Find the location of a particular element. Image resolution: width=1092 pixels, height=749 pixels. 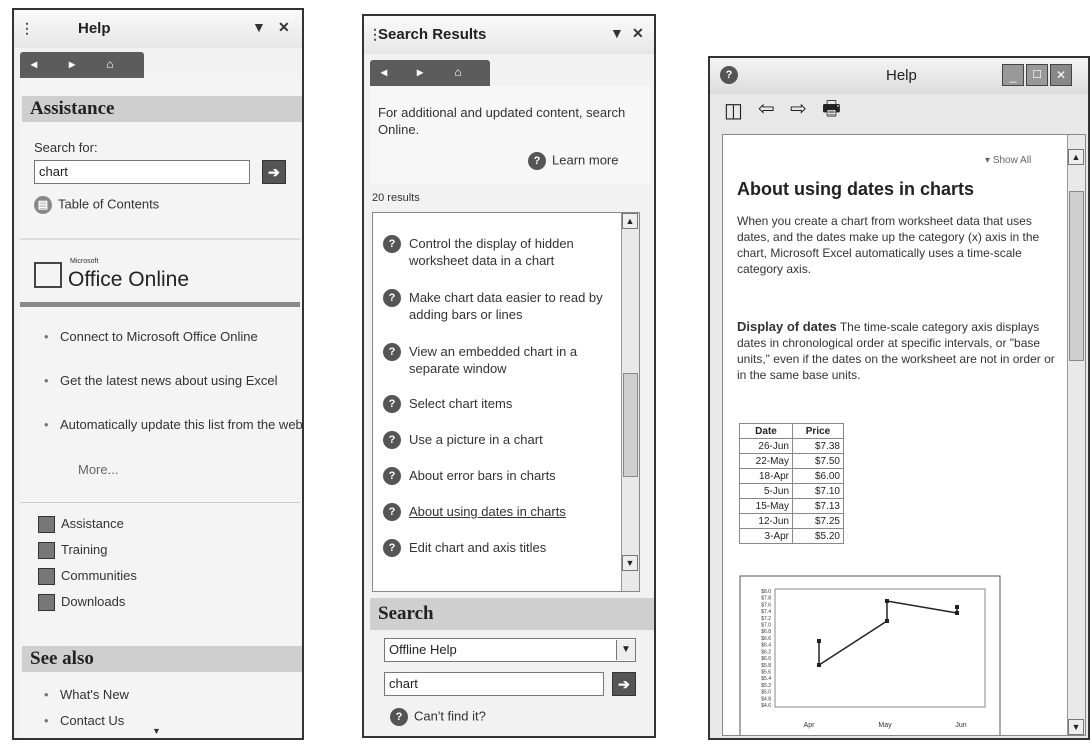

nav-link-assistance: Assistance is located at coordinates (81, 525).